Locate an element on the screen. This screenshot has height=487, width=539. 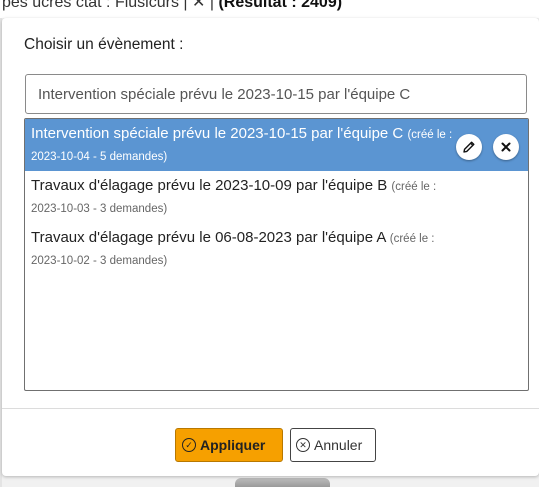
apply-button: ✓ Appliquer is located at coordinates (229, 445).